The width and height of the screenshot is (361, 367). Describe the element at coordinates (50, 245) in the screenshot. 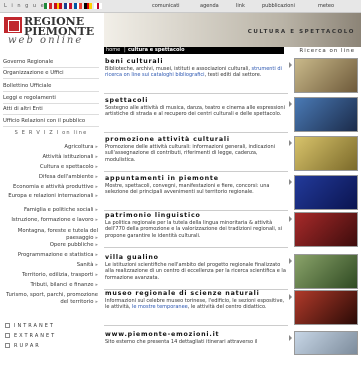

I see `topic-link: Opere pubbliche ▸` at that location.